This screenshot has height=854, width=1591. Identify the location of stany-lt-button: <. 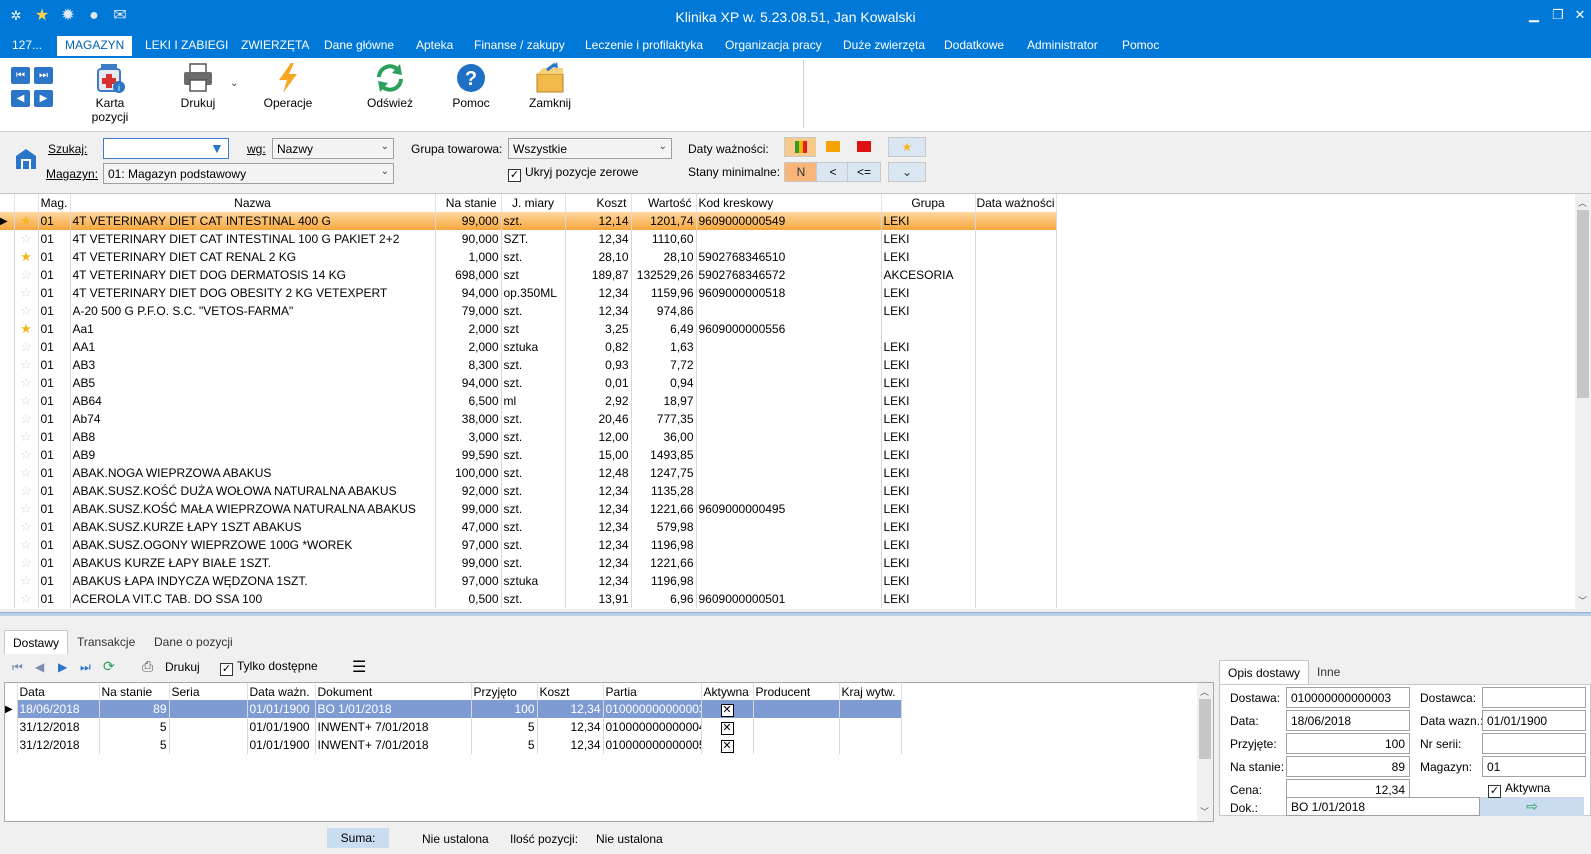
(833, 172).